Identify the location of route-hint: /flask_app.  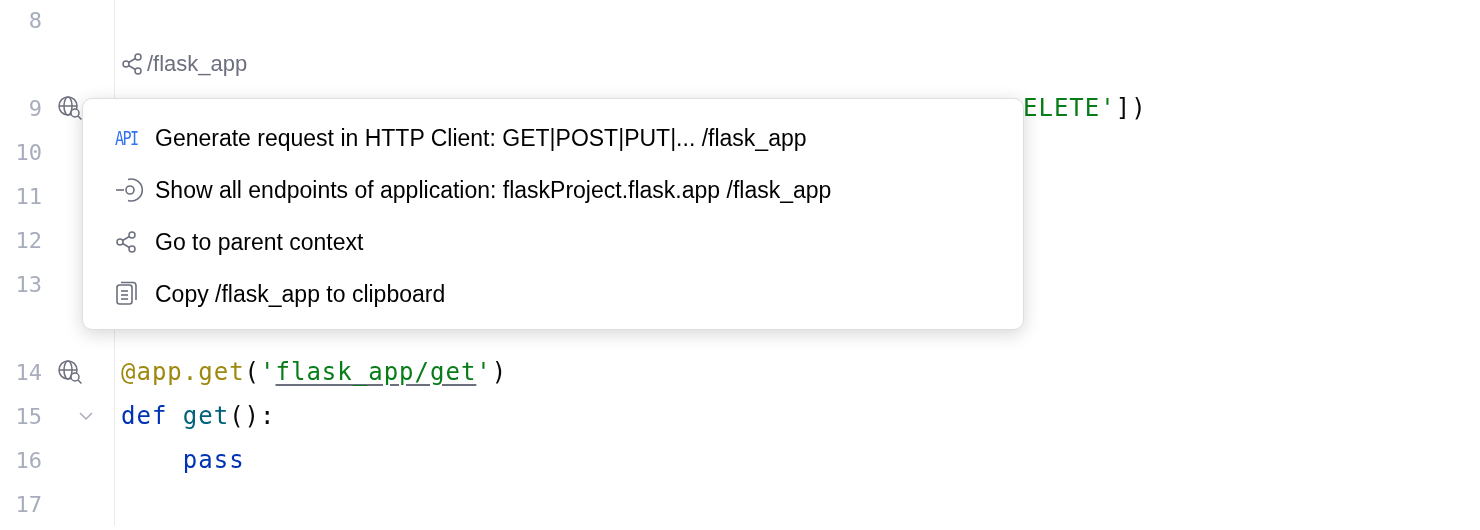
(197, 64).